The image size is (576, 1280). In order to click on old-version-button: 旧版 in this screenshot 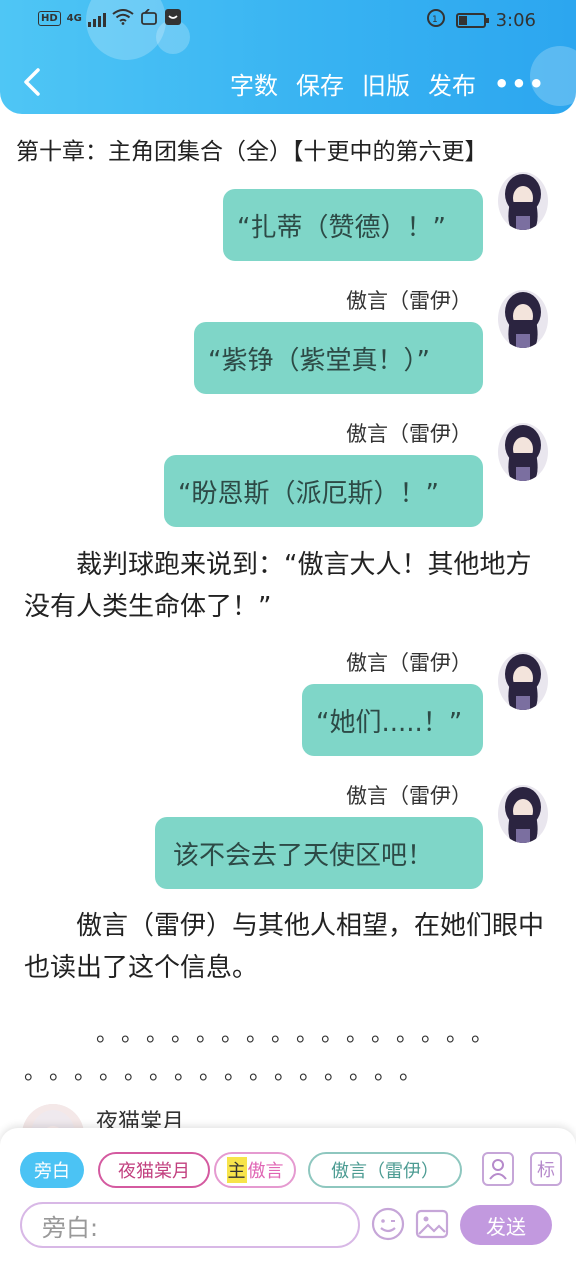, I will do `click(386, 83)`.